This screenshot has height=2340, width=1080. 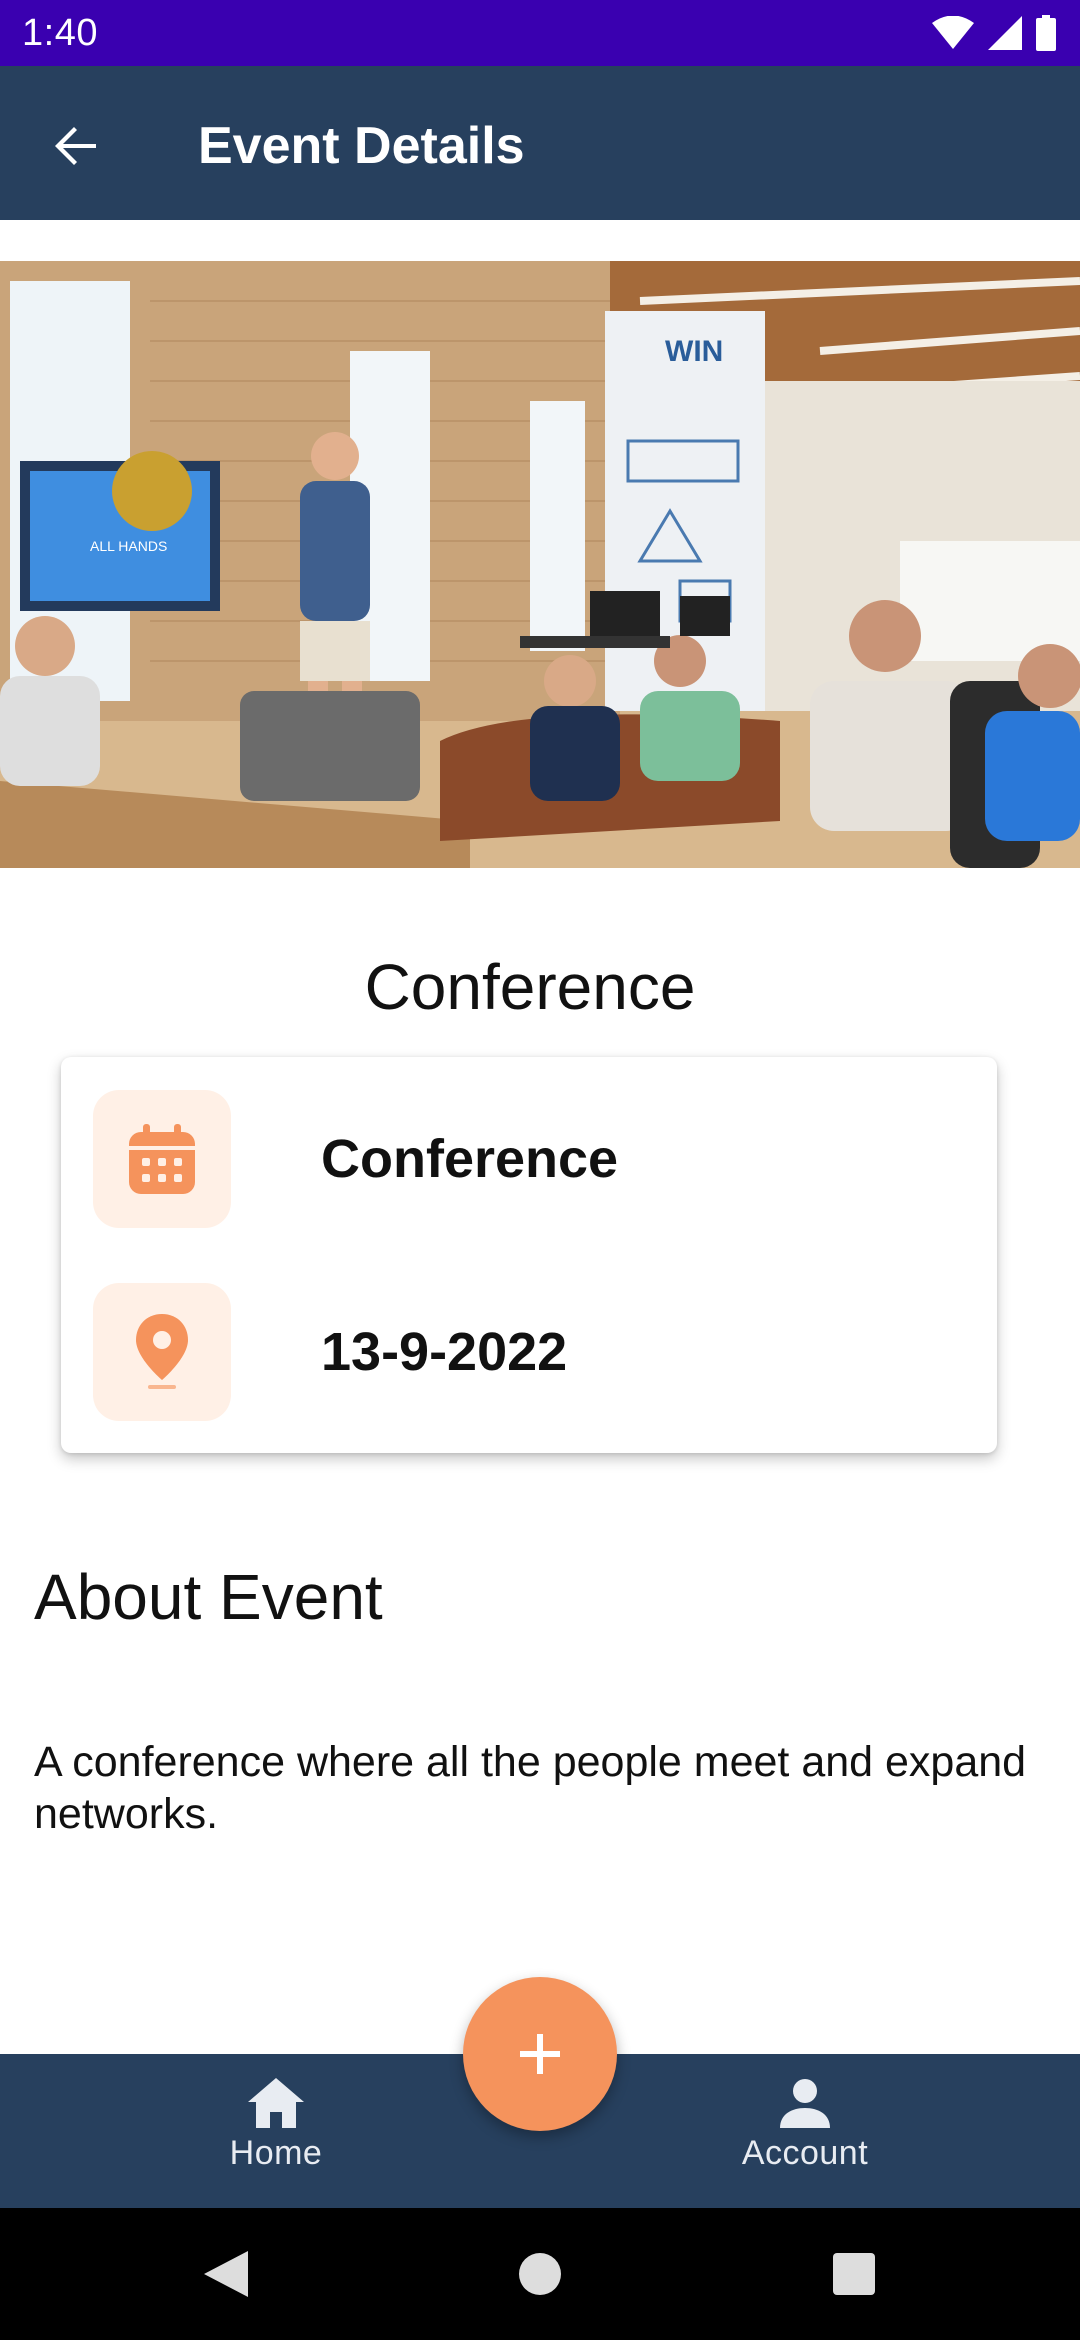 What do you see at coordinates (694, 351) in the screenshot?
I see `svg-text: WIN` at bounding box center [694, 351].